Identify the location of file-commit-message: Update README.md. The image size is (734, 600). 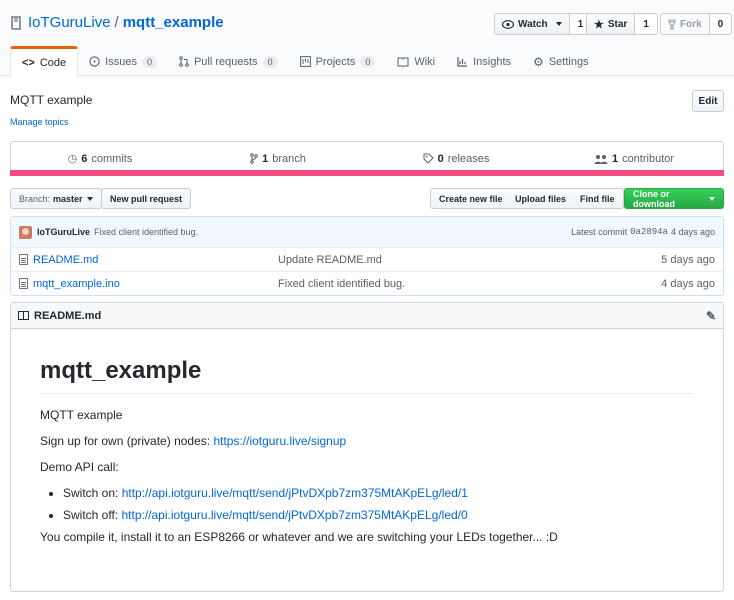
(330, 260).